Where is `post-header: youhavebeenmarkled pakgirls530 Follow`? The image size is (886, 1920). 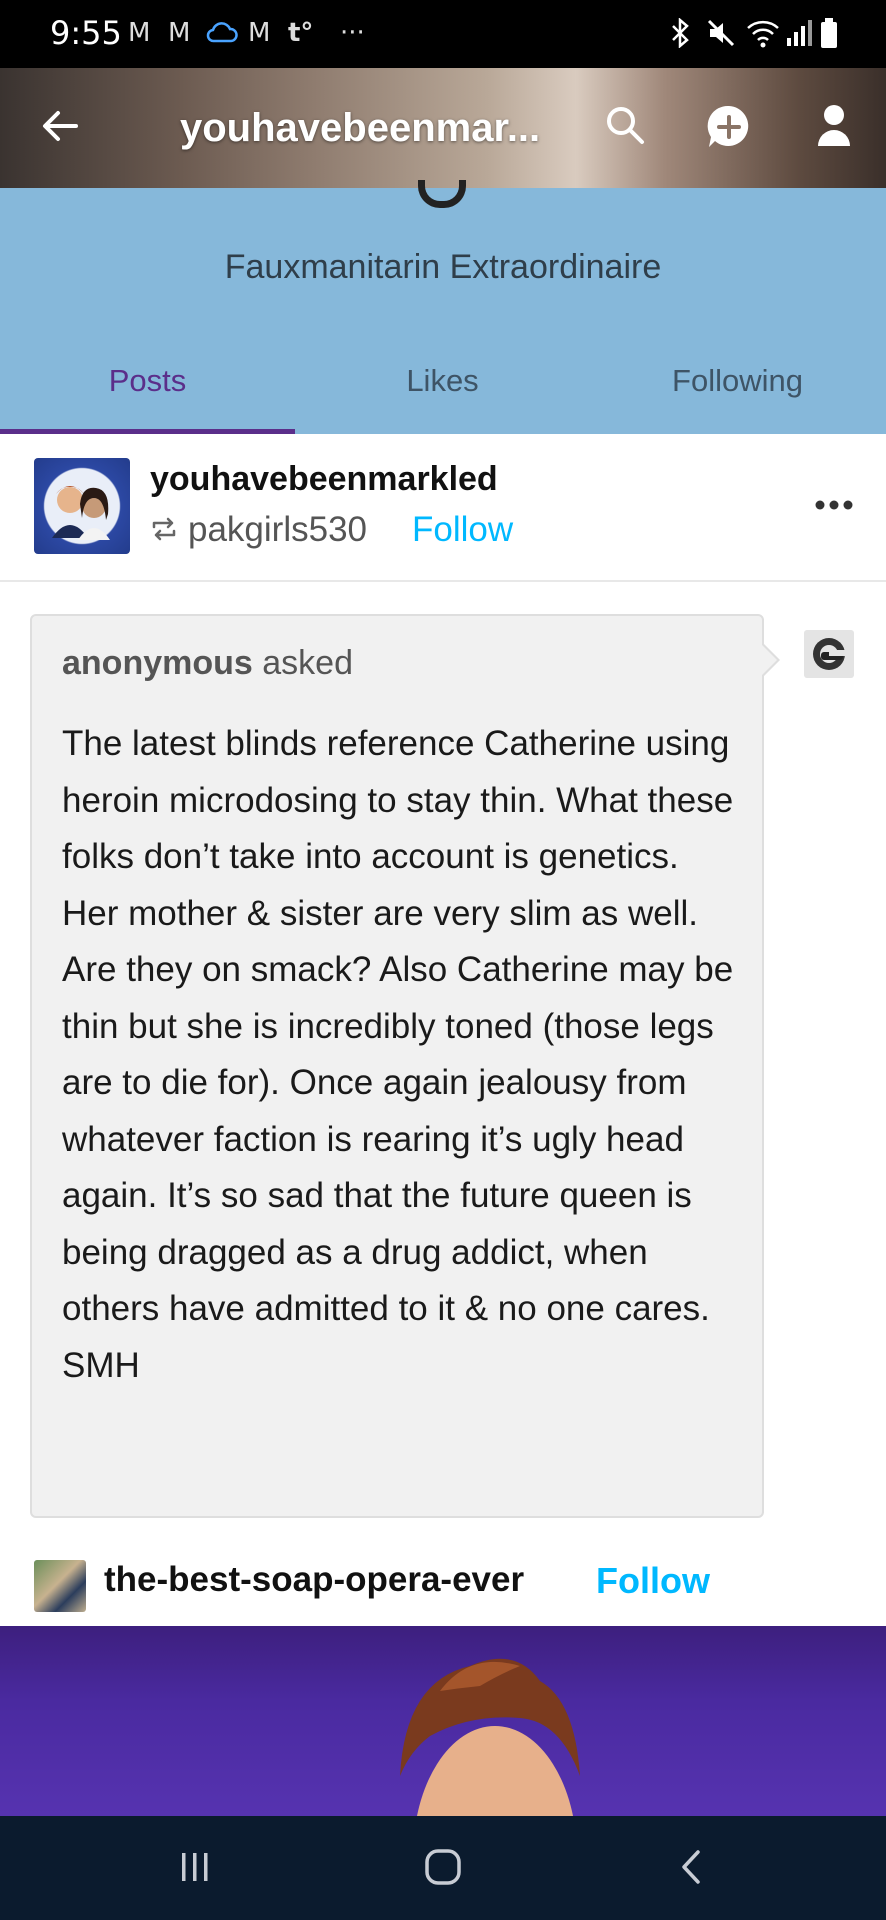
post-header: youhavebeenmarkled pakgirls530 Follow is located at coordinates (443, 508).